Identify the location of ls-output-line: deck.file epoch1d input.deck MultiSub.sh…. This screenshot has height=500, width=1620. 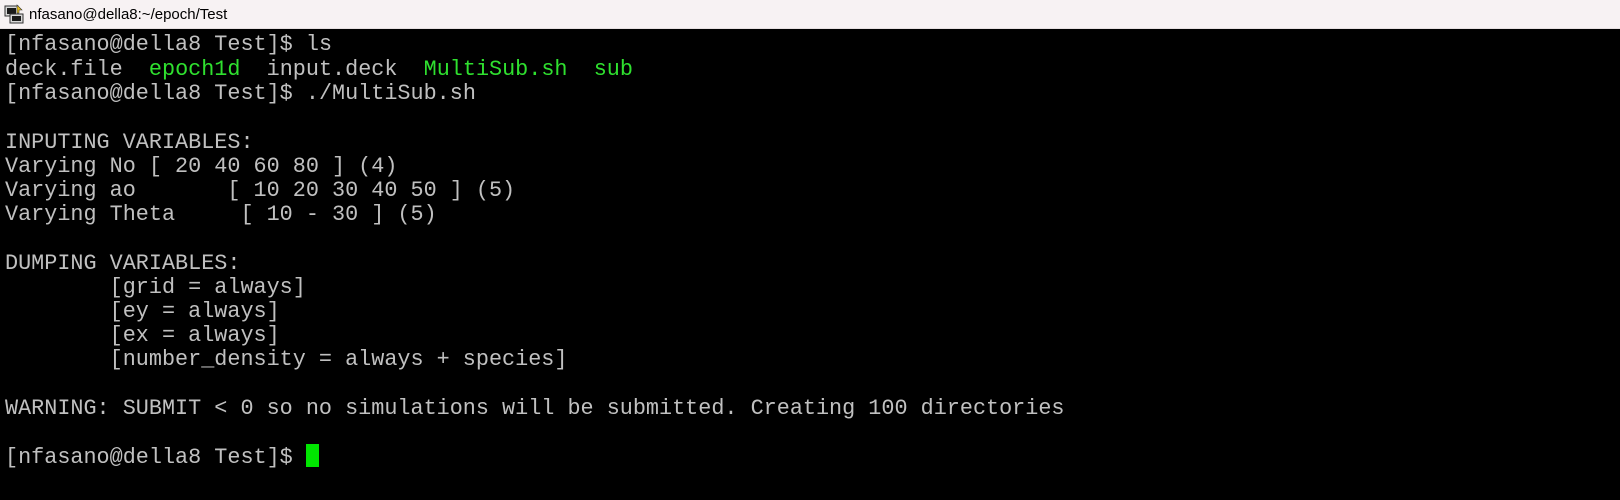
(319, 69).